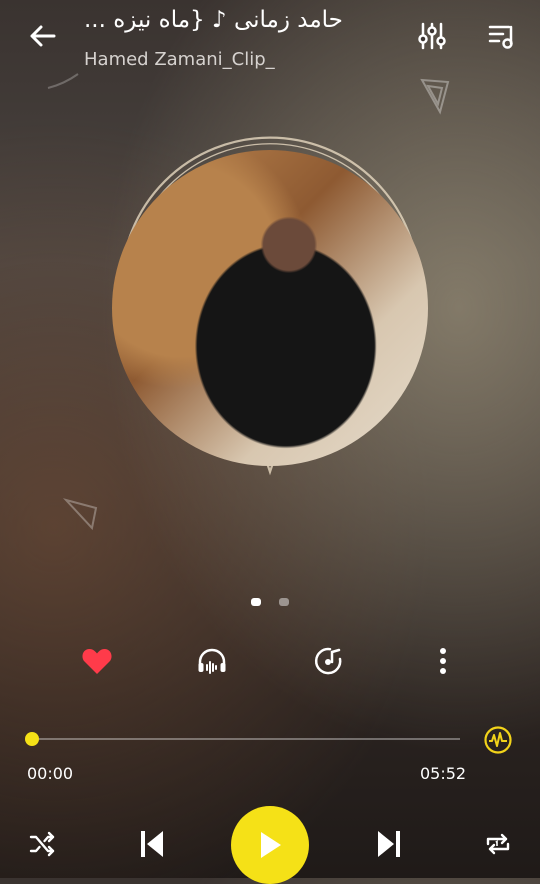 The width and height of the screenshot is (540, 884). What do you see at coordinates (443, 773) in the screenshot?
I see `total-duration: 05:52` at bounding box center [443, 773].